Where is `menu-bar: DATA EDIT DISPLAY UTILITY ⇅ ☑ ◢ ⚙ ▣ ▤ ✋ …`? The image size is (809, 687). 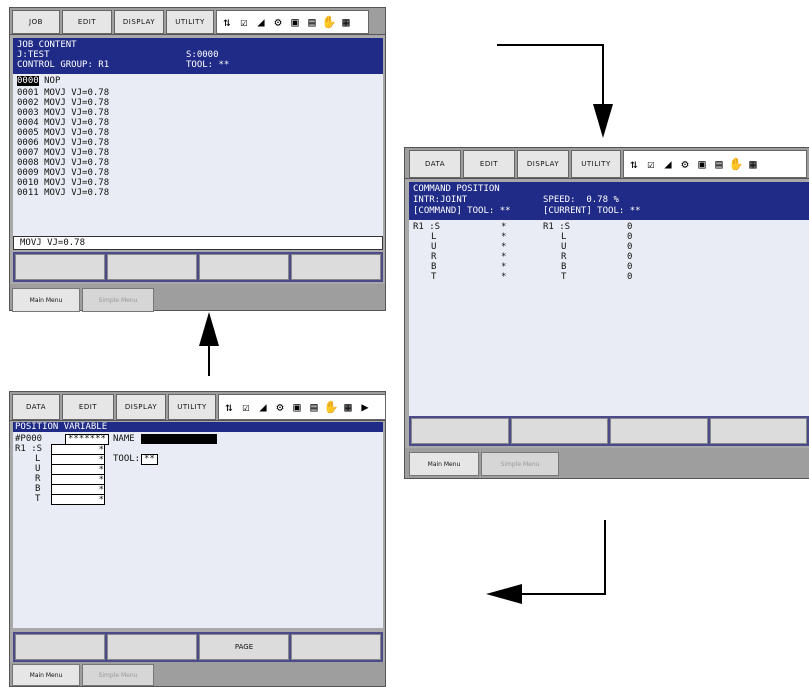
menu-bar: DATA EDIT DISPLAY UTILITY ⇅ ☑ ◢ ⚙ ▣ ▤ ✋ … is located at coordinates (198, 406).